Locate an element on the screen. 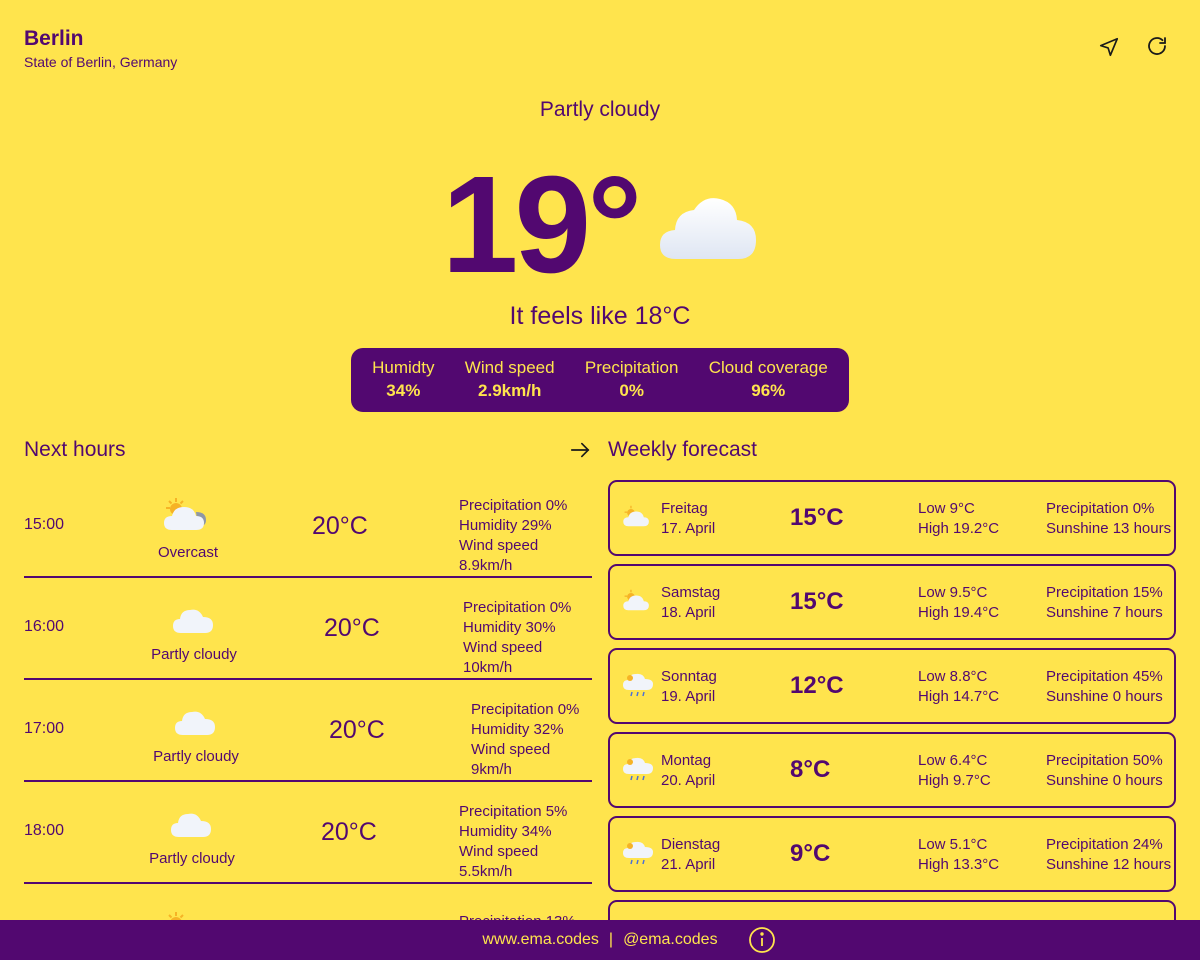 Image resolution: width=1200 pixels, height=960 pixels. hour-time: 17:00 is located at coordinates (44, 728).